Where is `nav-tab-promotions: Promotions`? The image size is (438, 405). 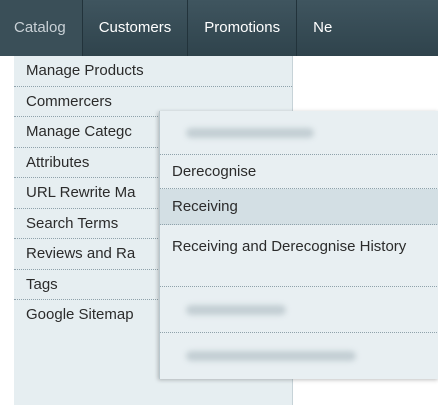 nav-tab-promotions: Promotions is located at coordinates (243, 28).